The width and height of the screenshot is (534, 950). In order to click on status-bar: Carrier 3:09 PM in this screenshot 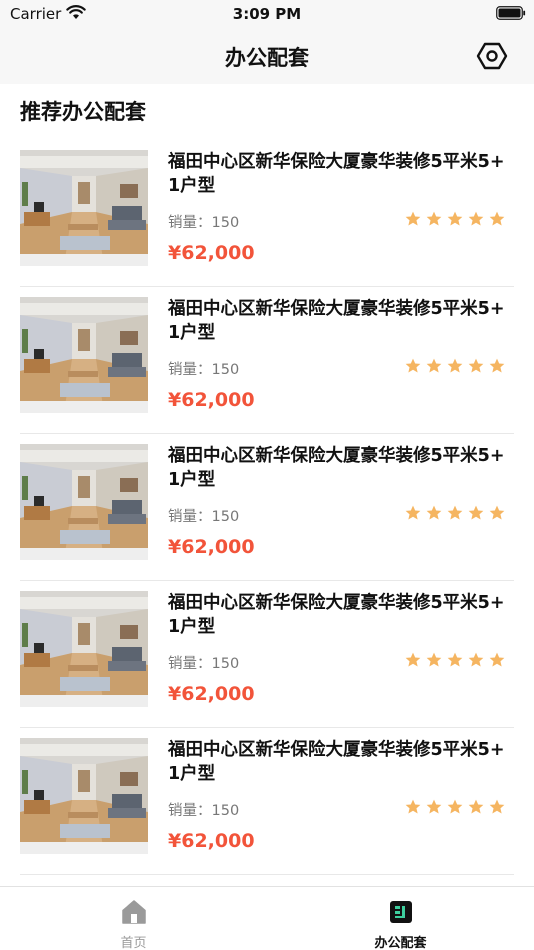, I will do `click(267, 14)`.